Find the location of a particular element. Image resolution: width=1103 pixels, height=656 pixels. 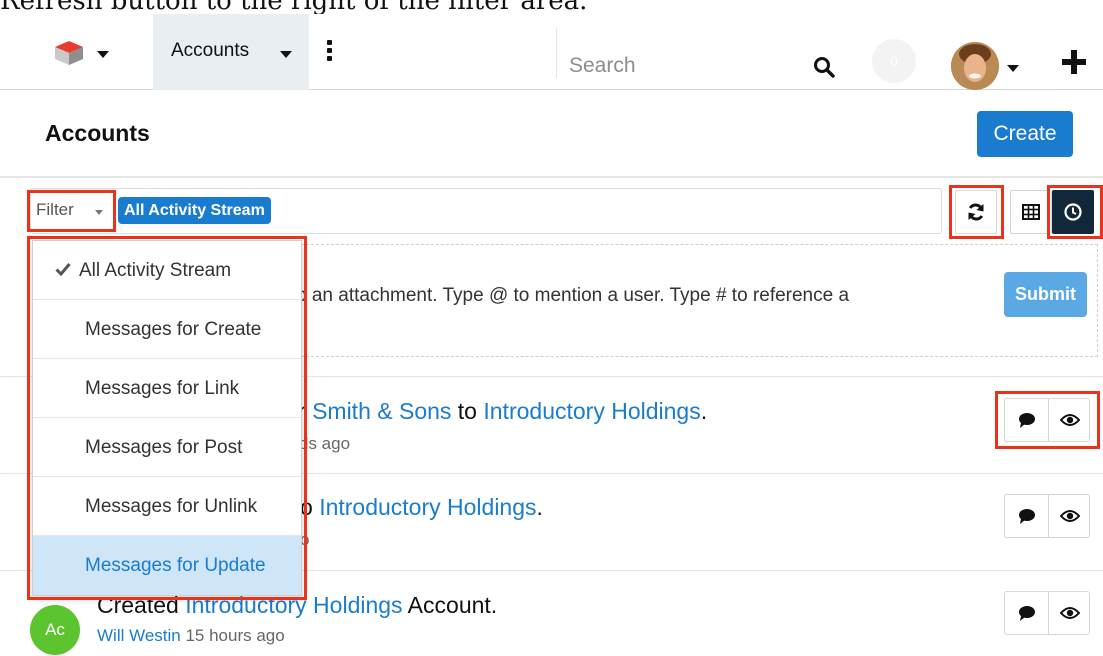

page-title: Accounts is located at coordinates (97, 133).